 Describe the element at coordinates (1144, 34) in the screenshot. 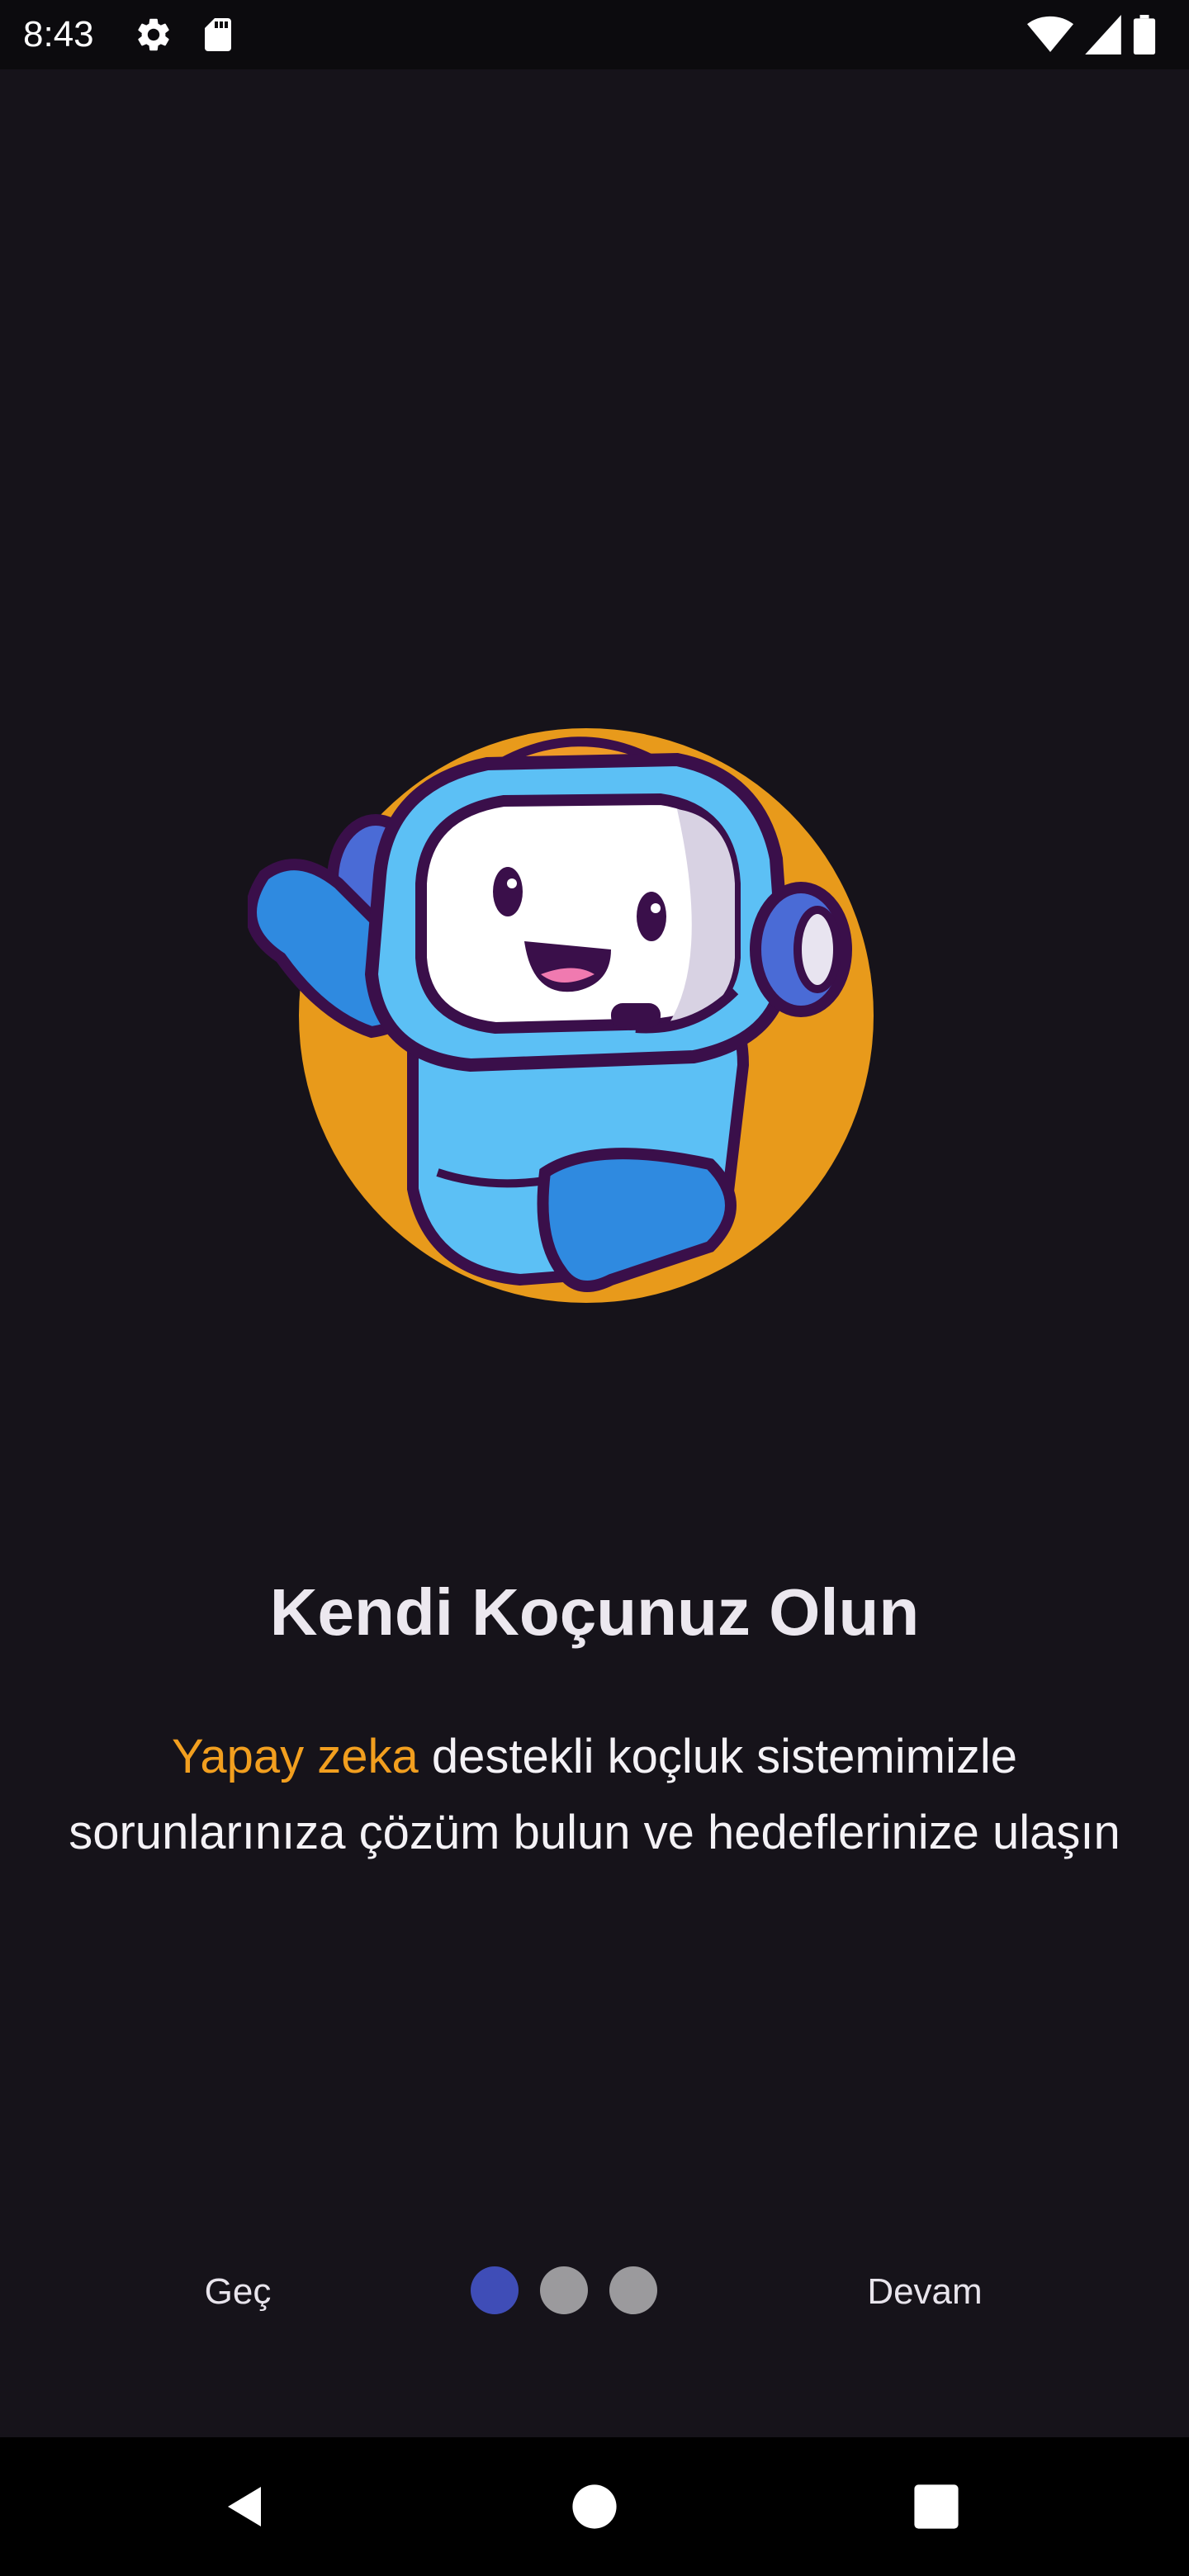

I see `battery-icon` at that location.